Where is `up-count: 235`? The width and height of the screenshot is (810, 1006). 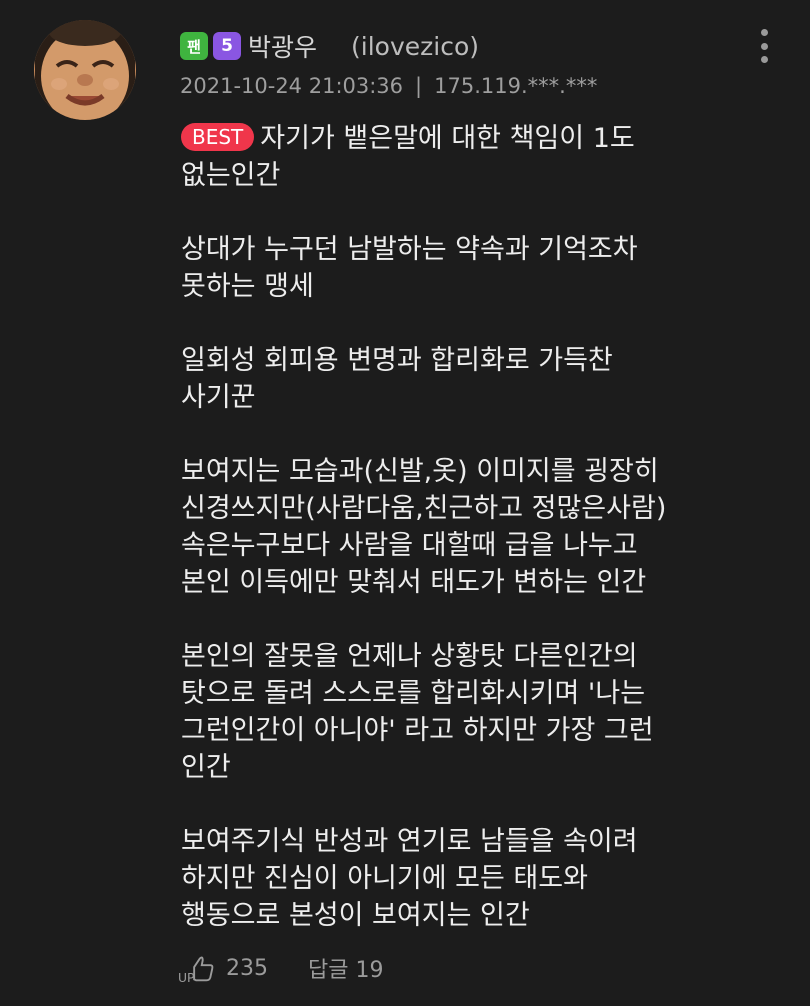 up-count: 235 is located at coordinates (247, 968).